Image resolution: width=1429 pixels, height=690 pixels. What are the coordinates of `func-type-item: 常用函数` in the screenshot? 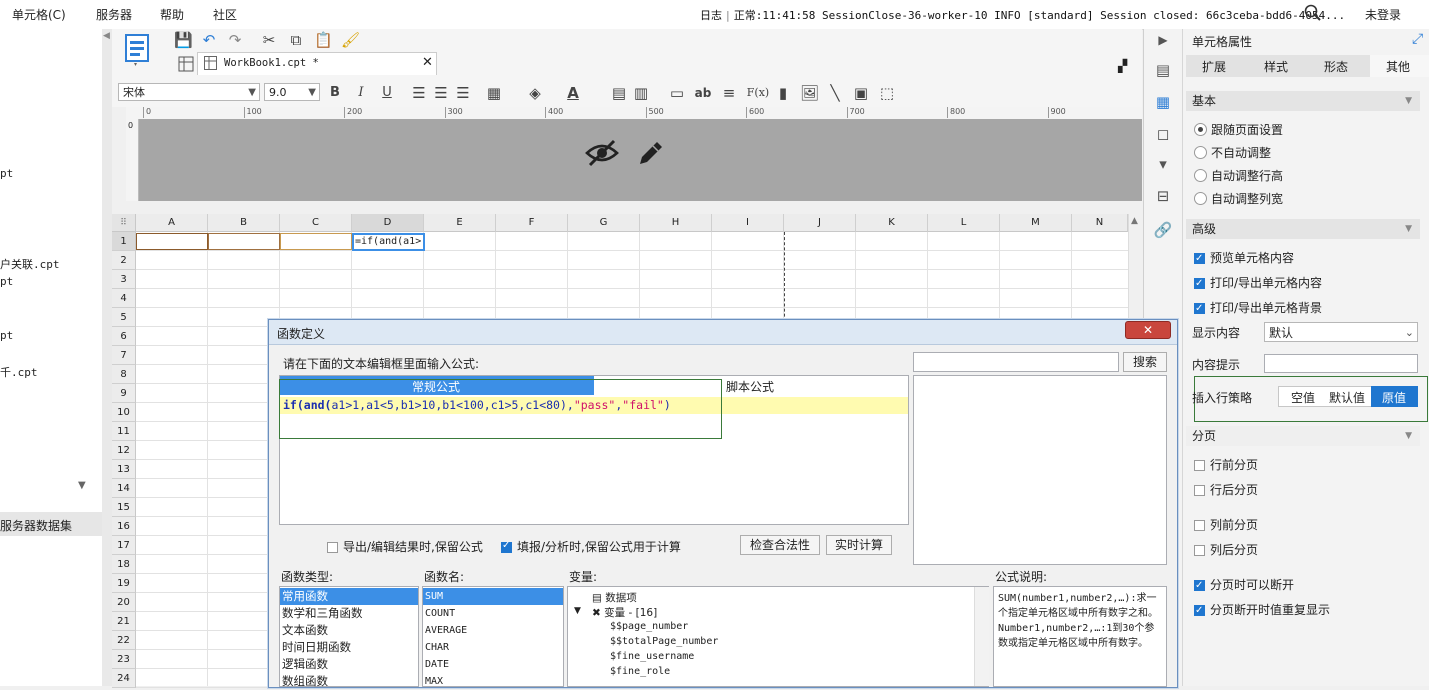 It's located at (305, 596).